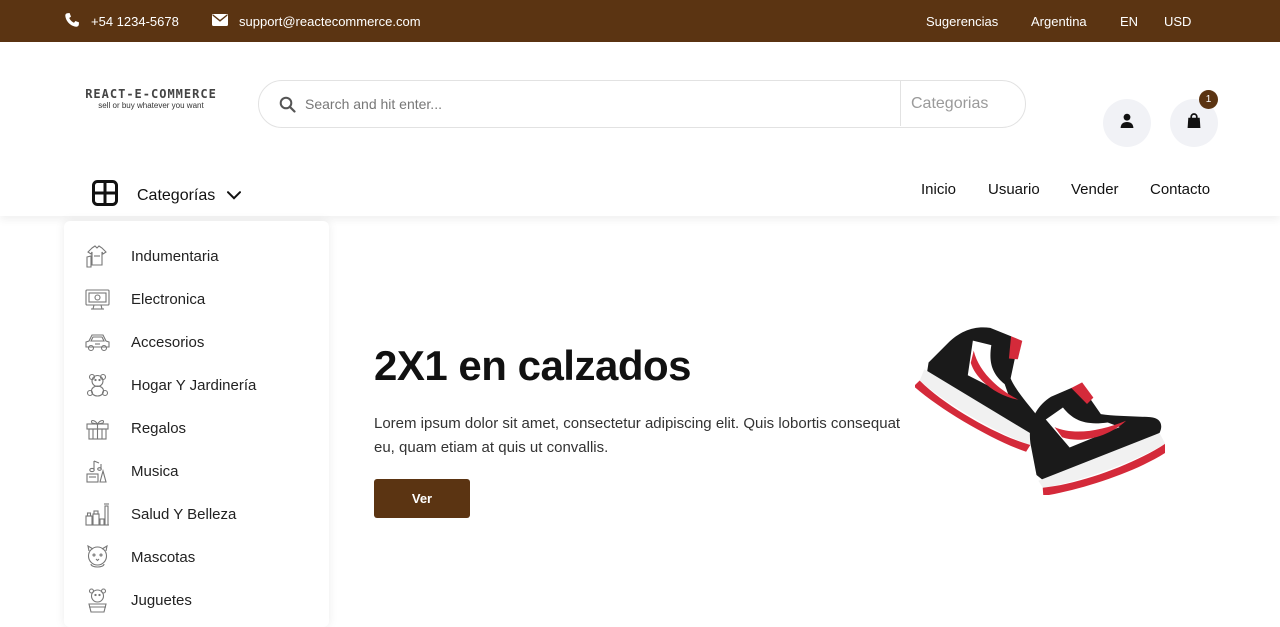 This screenshot has width=1280, height=627. Describe the element at coordinates (135, 21) in the screenshot. I see `phone-number: +54 1234-5678` at that location.